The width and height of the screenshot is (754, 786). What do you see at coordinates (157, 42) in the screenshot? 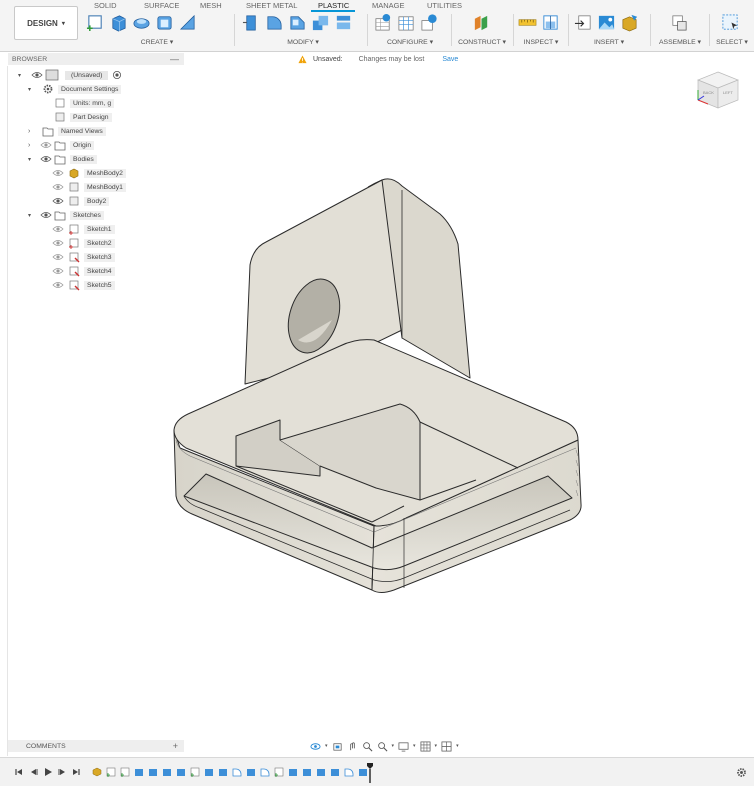
I see `create-dropdown: CREATE ▾` at bounding box center [157, 42].